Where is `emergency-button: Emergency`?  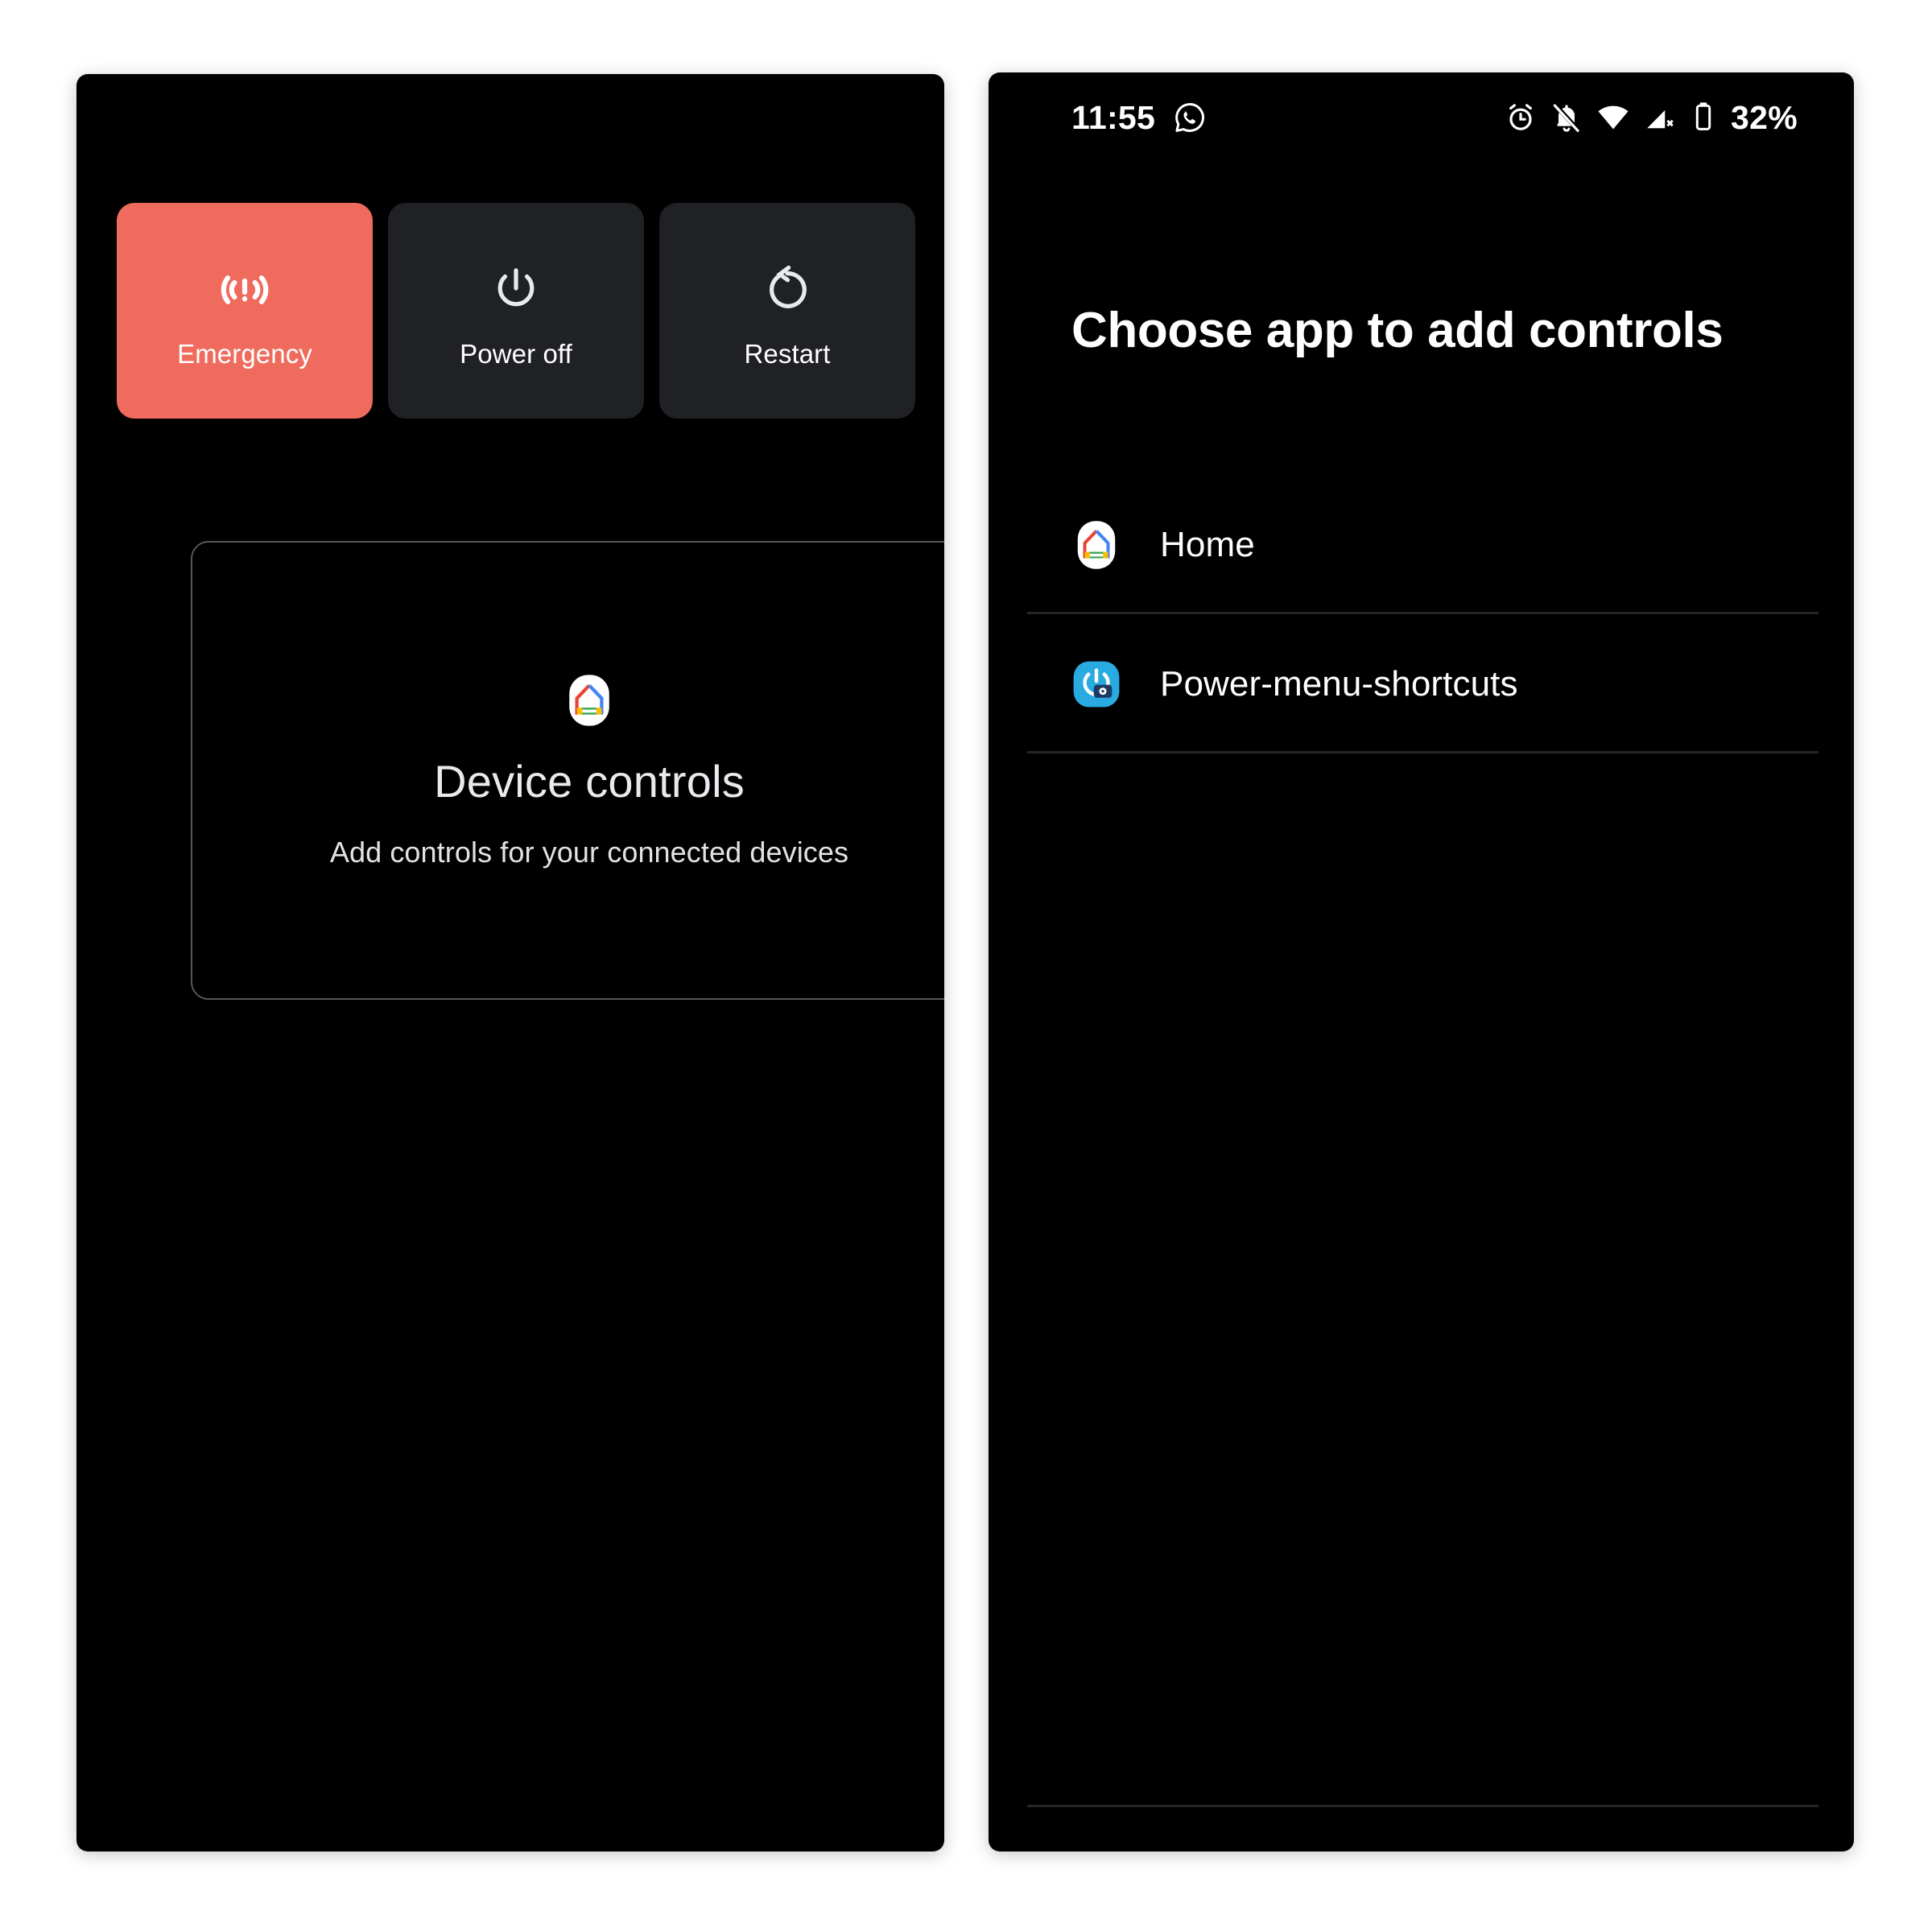 emergency-button: Emergency is located at coordinates (245, 311).